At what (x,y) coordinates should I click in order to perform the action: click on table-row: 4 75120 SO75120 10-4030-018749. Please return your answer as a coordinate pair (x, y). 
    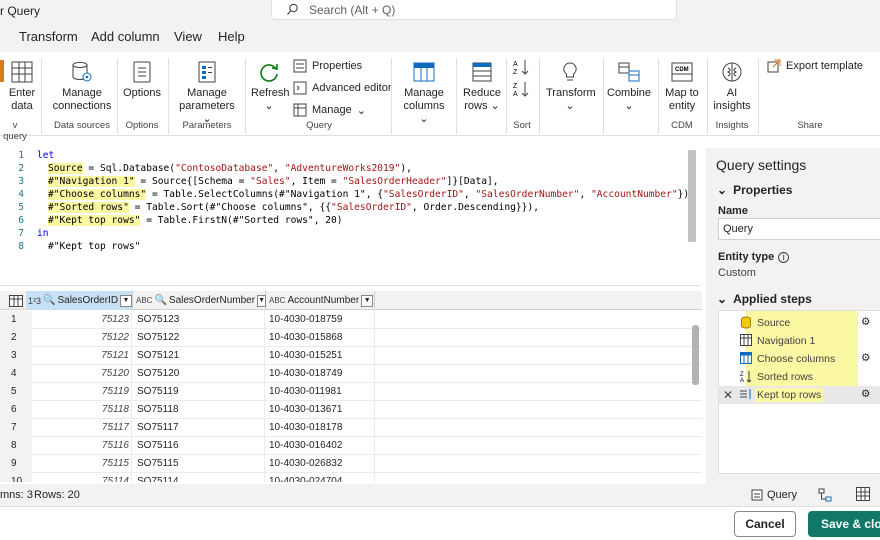
    Looking at the image, I should click on (351, 374).